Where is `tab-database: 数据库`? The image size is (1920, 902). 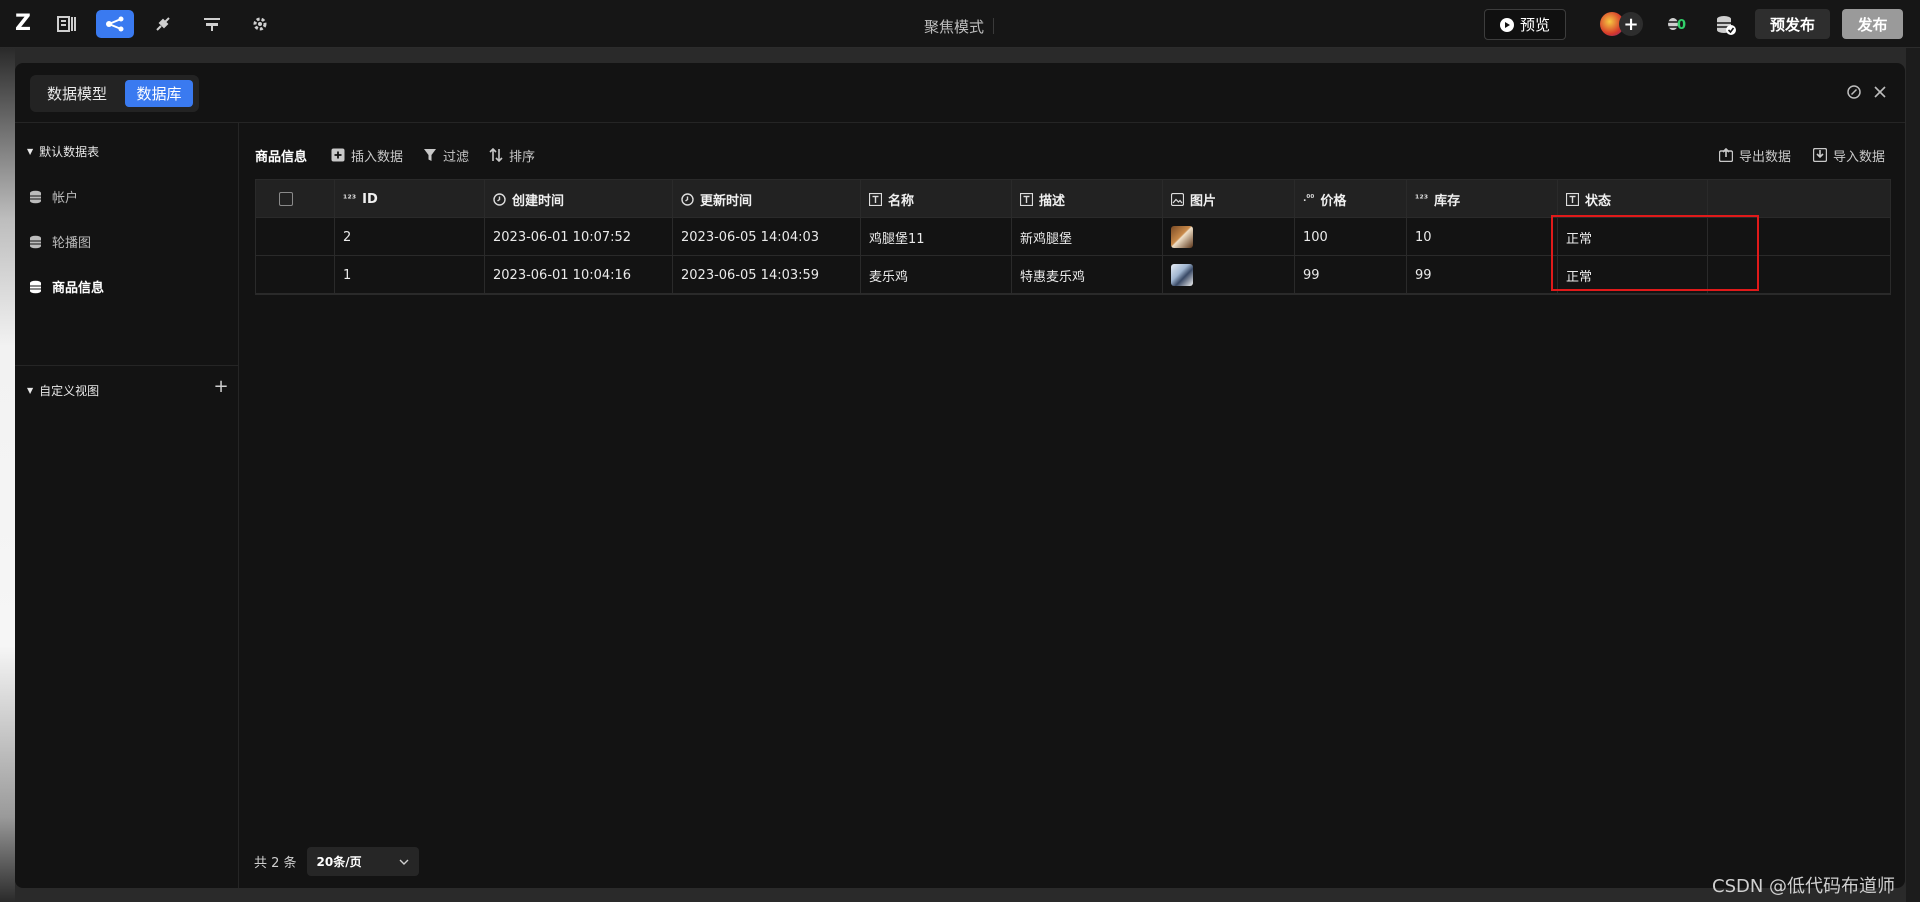 tab-database: 数据库 is located at coordinates (159, 93).